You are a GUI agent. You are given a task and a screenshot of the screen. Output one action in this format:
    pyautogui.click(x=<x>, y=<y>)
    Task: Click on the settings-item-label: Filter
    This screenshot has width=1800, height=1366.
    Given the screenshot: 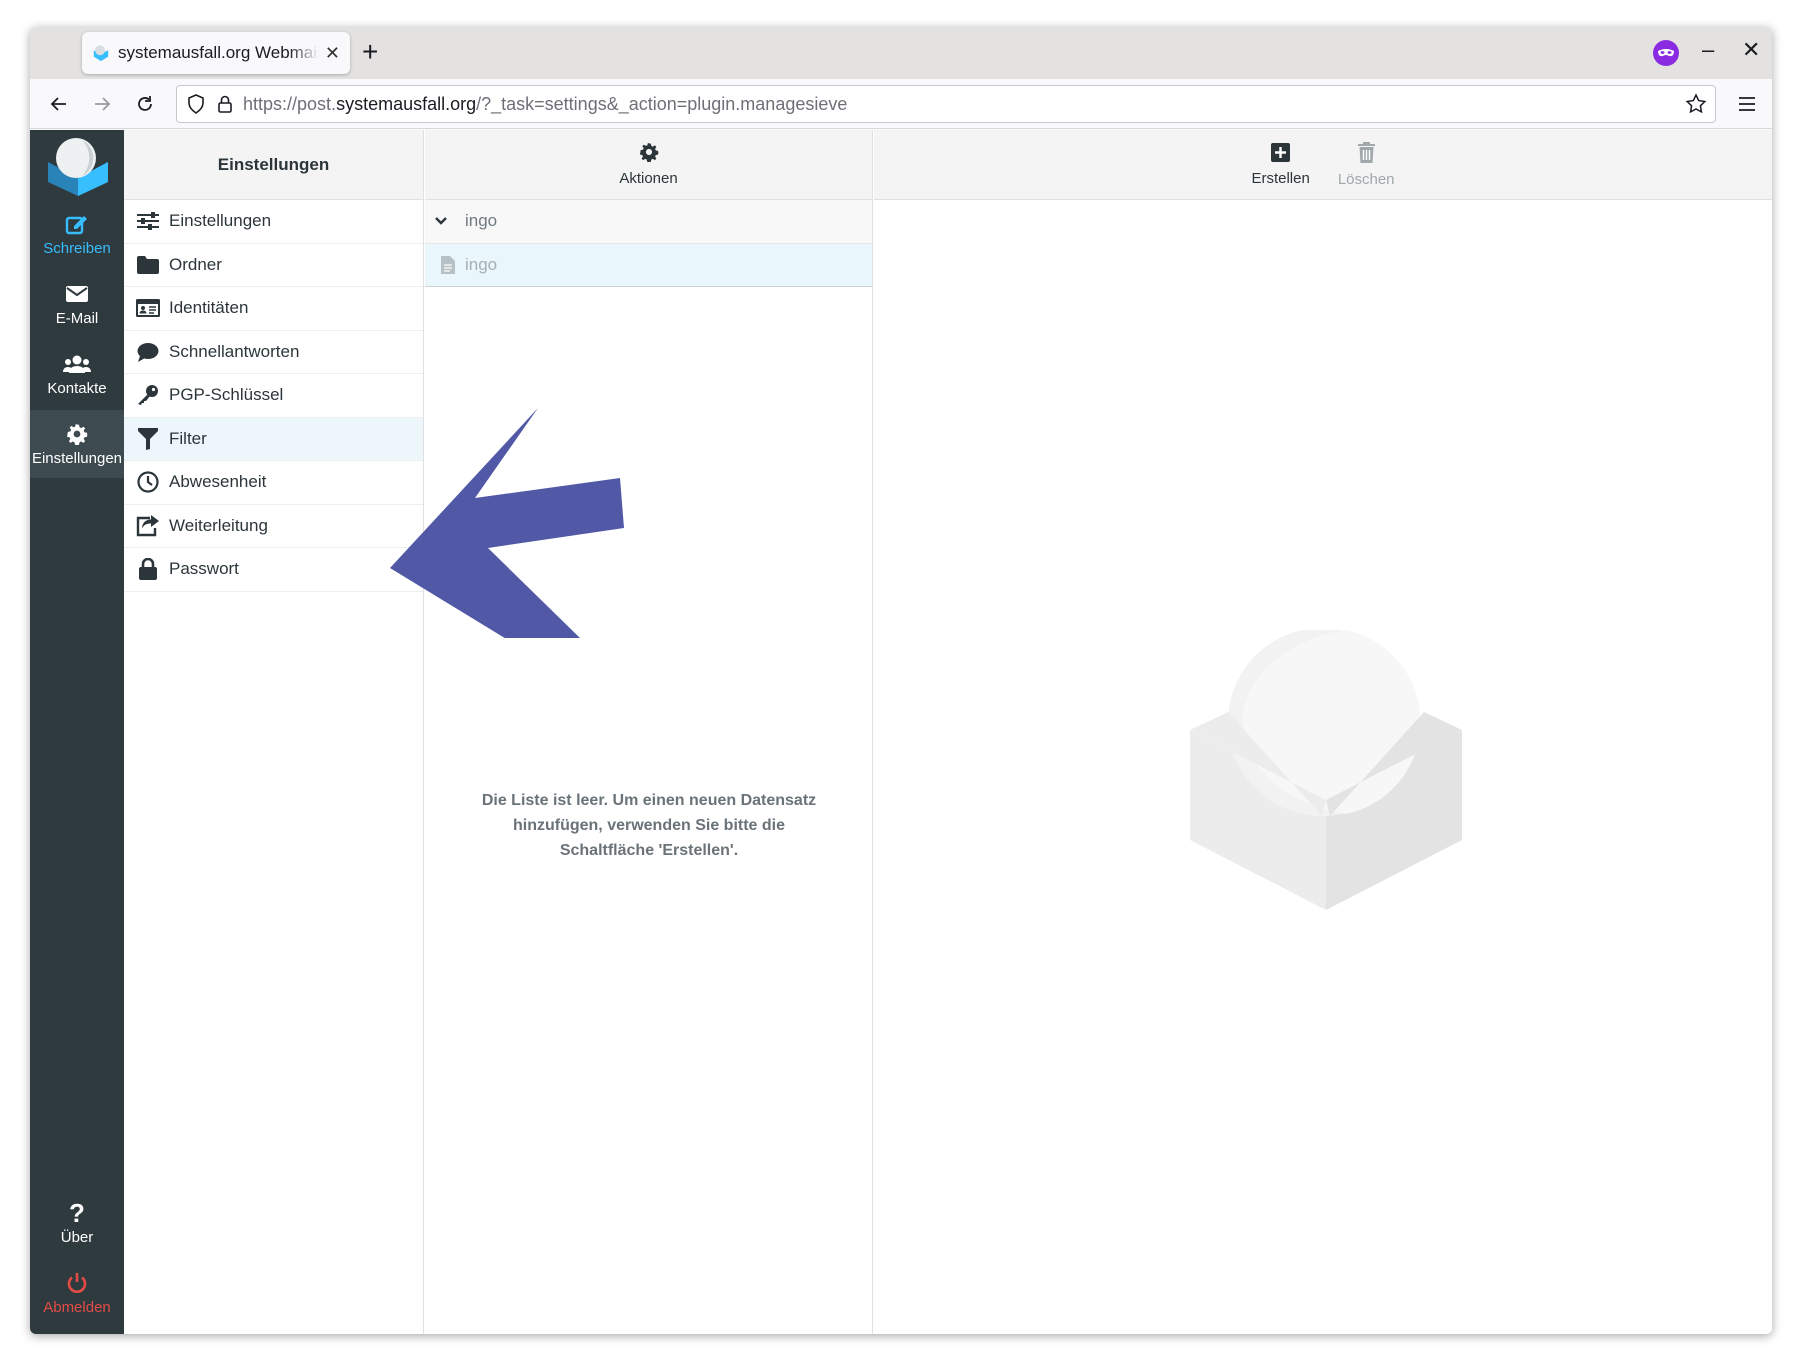 What is the action you would take?
    pyautogui.click(x=188, y=438)
    